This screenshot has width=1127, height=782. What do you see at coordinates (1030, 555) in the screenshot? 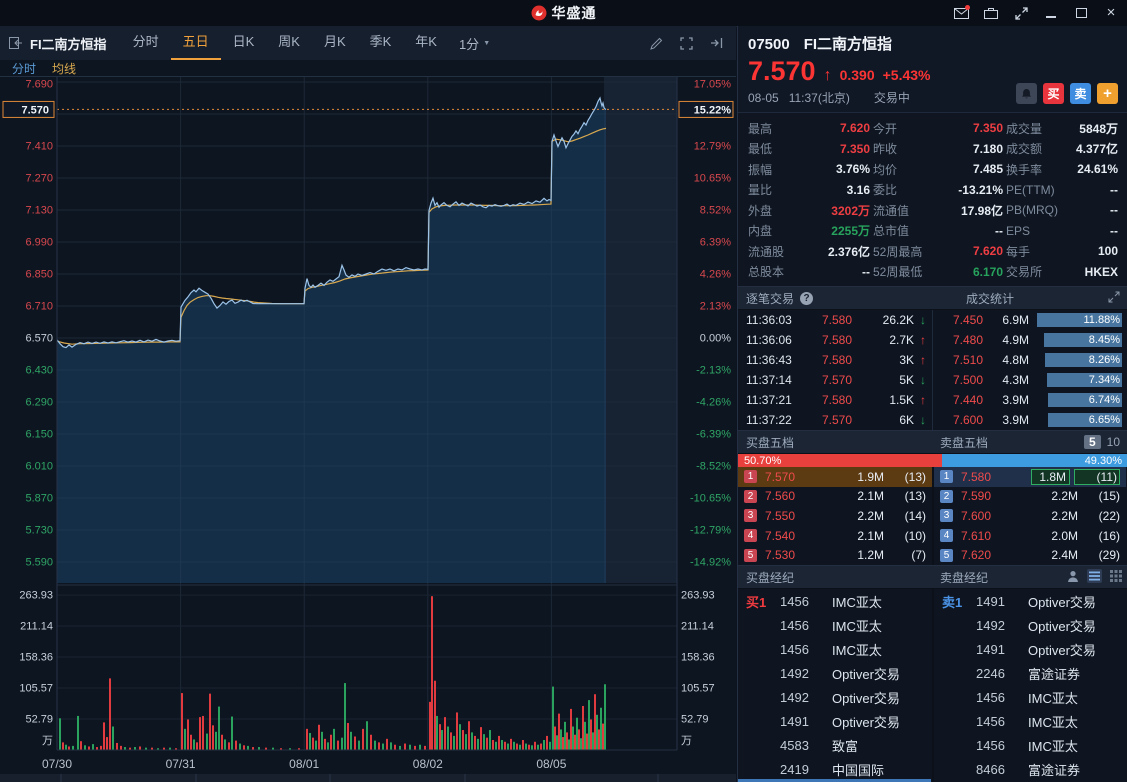
I see `ask-level-row: 5 7.620 2.4M (29)` at bounding box center [1030, 555].